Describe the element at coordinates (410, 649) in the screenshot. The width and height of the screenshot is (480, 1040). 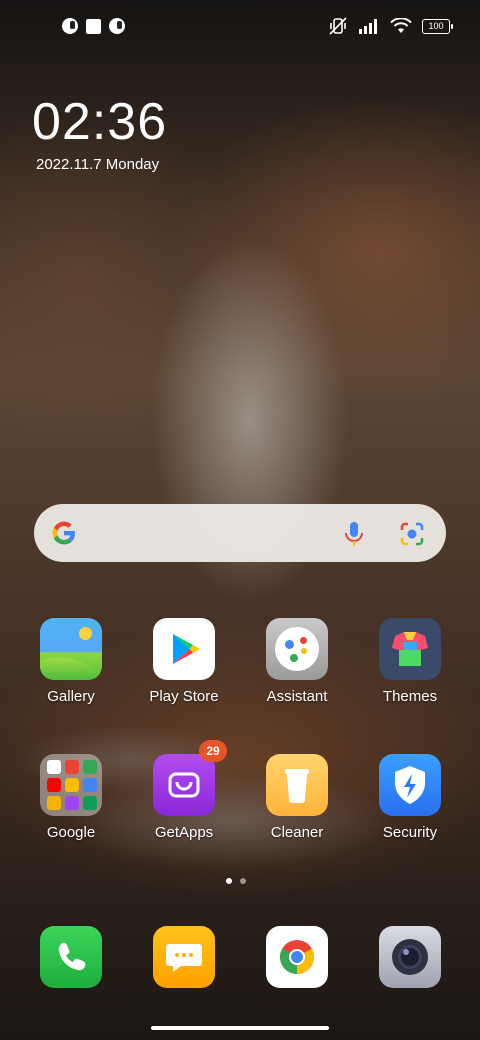
I see `themes-icon` at that location.